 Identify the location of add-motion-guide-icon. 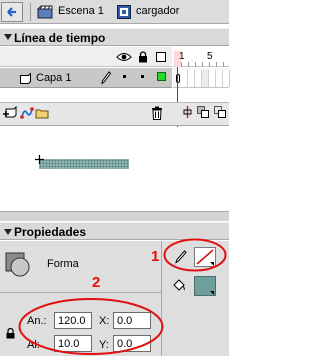
(27, 113).